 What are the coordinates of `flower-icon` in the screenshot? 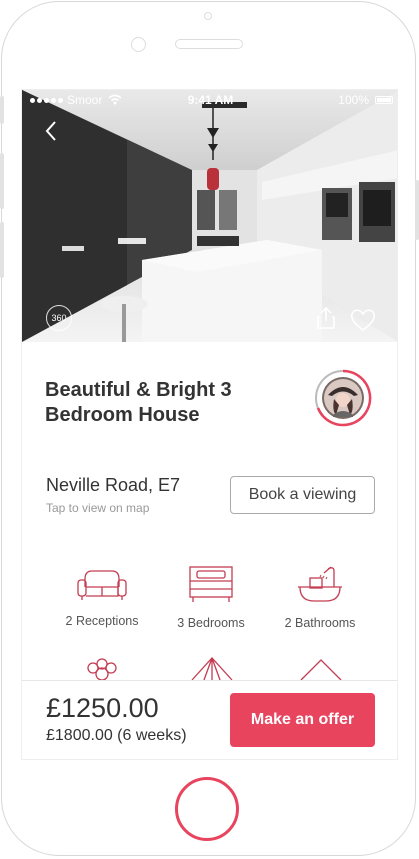 It's located at (102, 669).